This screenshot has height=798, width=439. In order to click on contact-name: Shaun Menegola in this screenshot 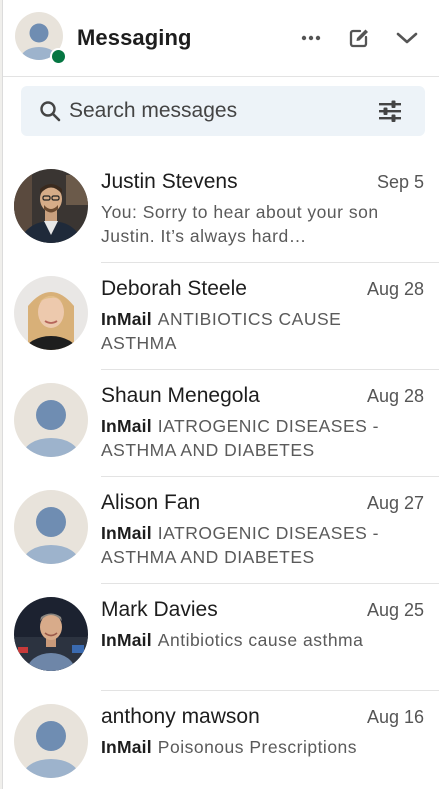, I will do `click(180, 395)`.